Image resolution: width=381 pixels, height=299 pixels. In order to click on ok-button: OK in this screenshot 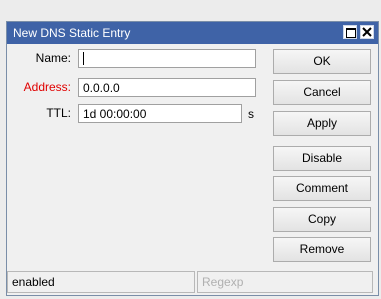, I will do `click(322, 61)`.